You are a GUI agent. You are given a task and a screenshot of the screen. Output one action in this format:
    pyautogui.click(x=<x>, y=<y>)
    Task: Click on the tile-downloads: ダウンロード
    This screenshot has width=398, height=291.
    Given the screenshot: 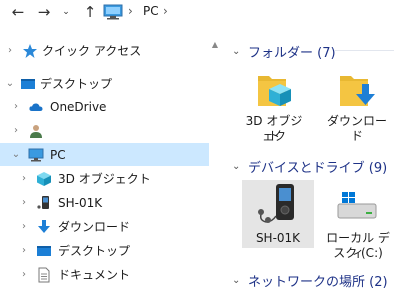 What is the action you would take?
    pyautogui.click(x=357, y=104)
    